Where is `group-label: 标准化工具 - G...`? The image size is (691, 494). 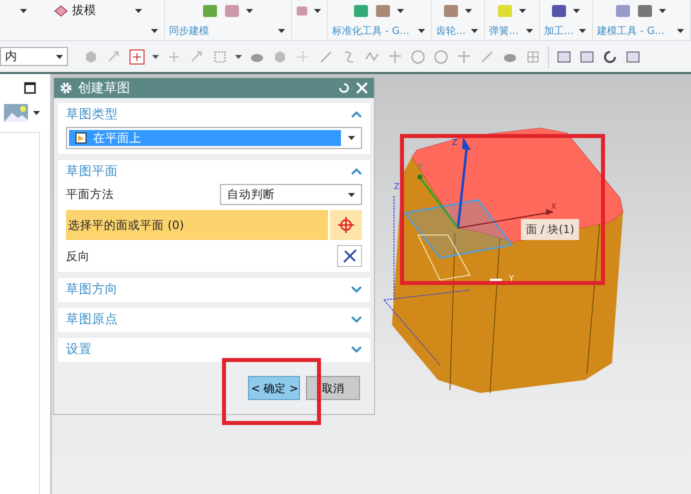
group-label: 标准化工具 - G... is located at coordinates (371, 31).